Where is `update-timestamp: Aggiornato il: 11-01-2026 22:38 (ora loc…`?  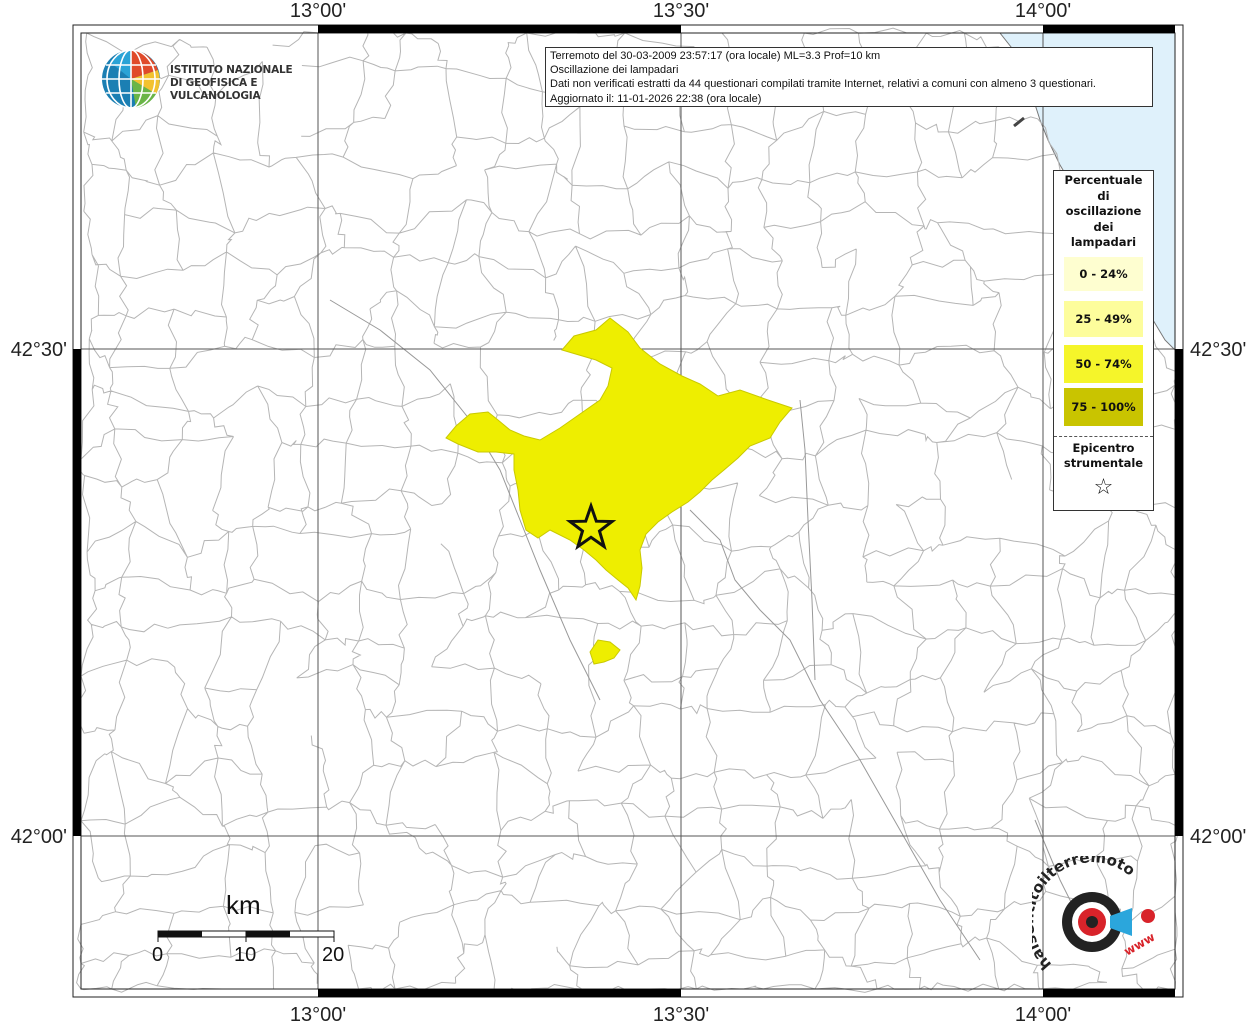 update-timestamp: Aggiornato il: 11-01-2026 22:38 (ora loc… is located at coordinates (656, 98).